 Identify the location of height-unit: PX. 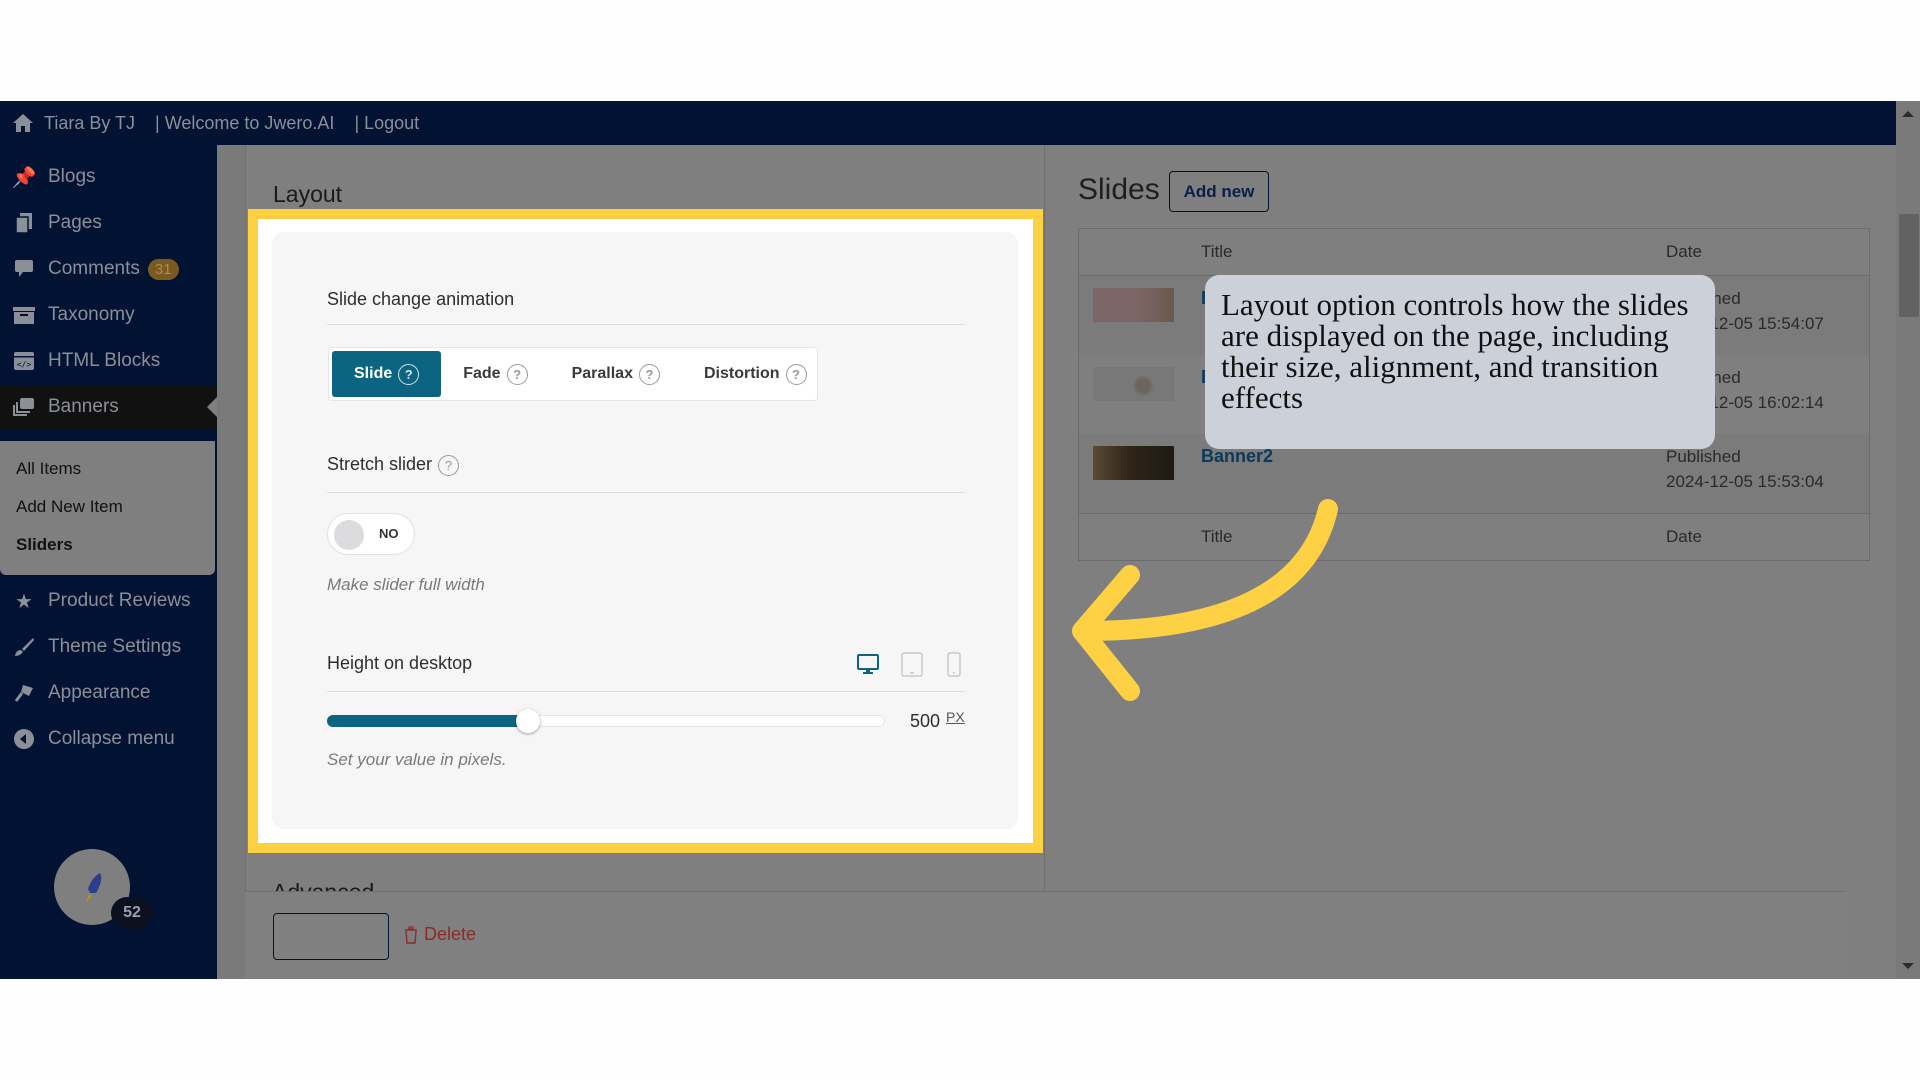
(955, 717).